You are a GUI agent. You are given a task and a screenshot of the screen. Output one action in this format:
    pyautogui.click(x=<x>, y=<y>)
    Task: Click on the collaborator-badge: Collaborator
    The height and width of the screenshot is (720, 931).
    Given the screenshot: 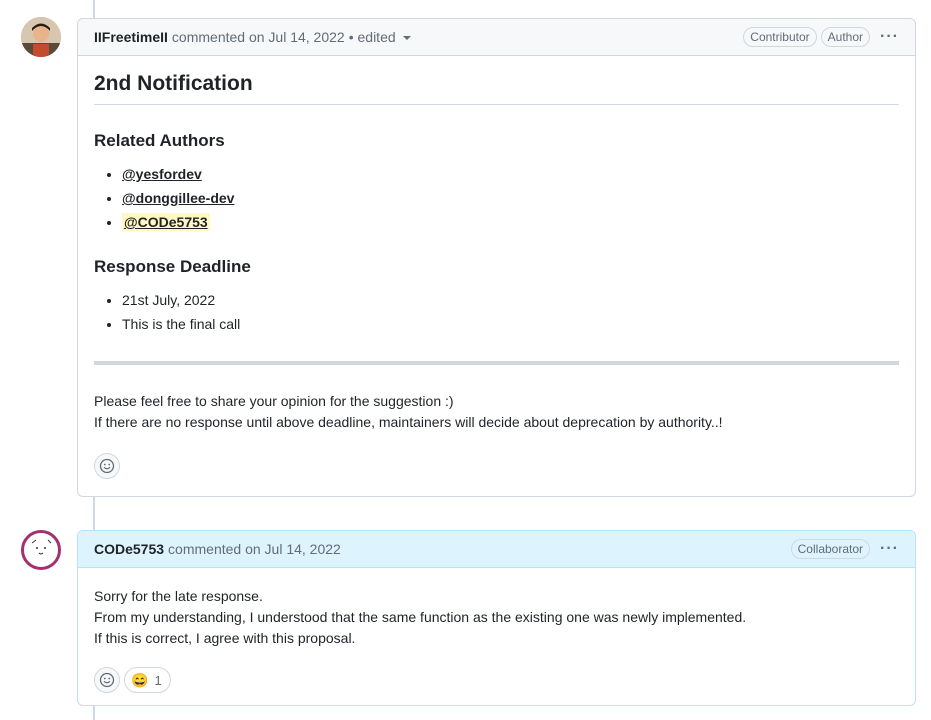 What is the action you would take?
    pyautogui.click(x=830, y=549)
    